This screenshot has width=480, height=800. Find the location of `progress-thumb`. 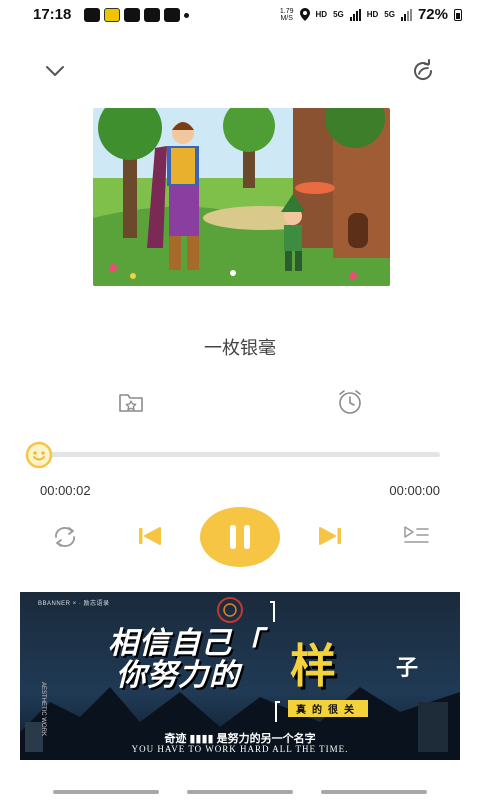

progress-thumb is located at coordinates (39, 455).